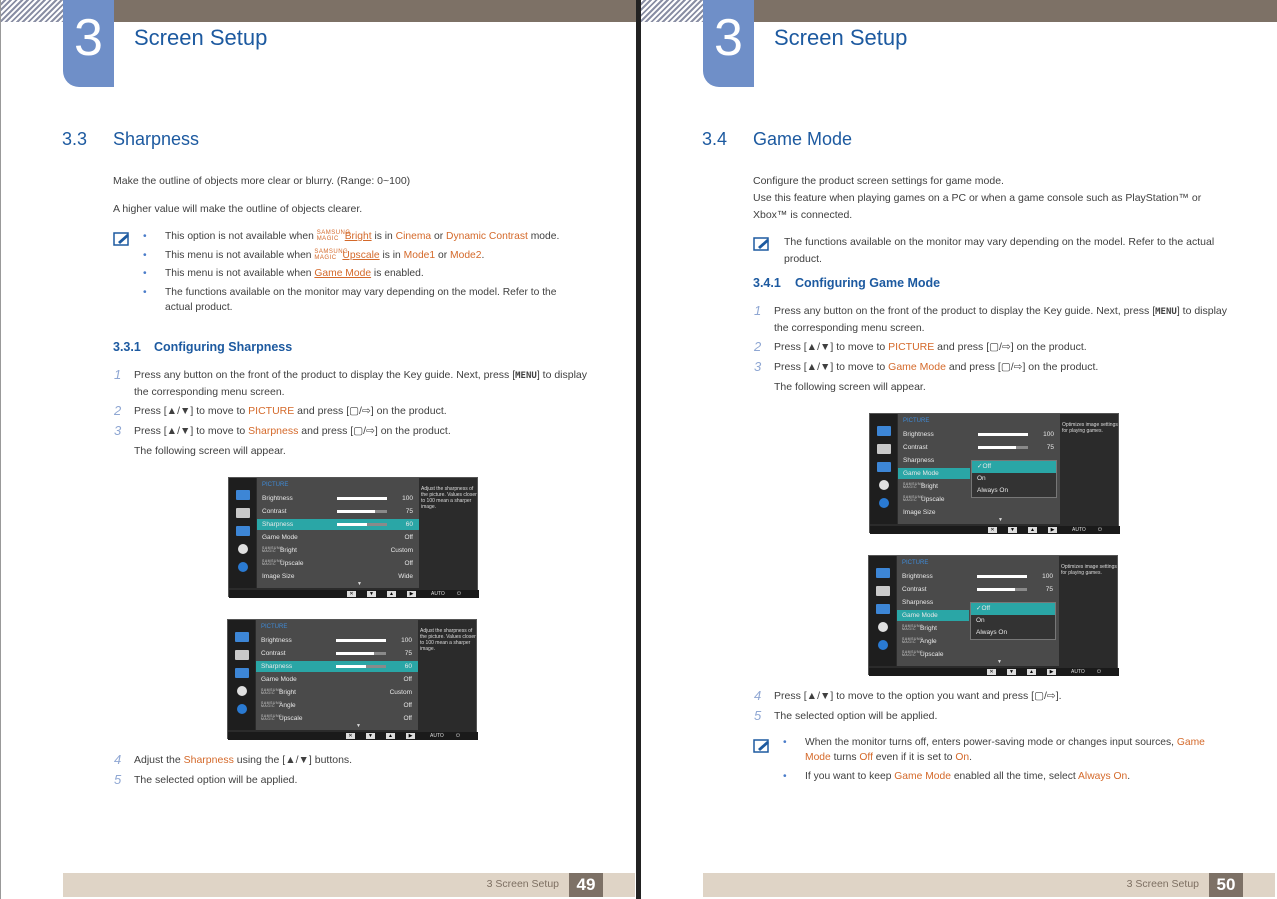 This screenshot has width=1277, height=899. What do you see at coordinates (979, 512) in the screenshot?
I see `osd-menu-item: Image Size` at bounding box center [979, 512].